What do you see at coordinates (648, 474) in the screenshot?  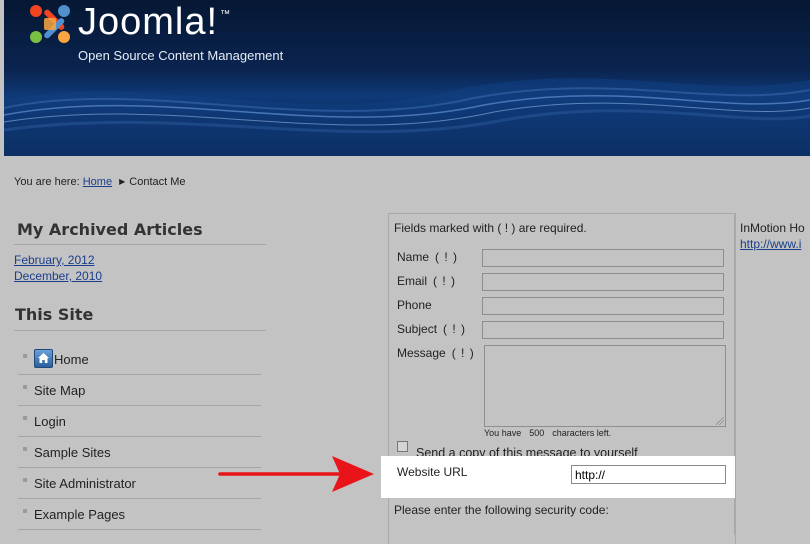 I see `website-url-input` at bounding box center [648, 474].